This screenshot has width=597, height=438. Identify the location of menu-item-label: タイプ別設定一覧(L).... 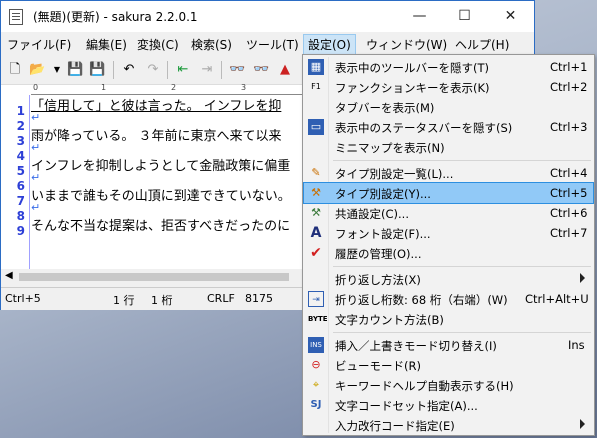
(394, 174).